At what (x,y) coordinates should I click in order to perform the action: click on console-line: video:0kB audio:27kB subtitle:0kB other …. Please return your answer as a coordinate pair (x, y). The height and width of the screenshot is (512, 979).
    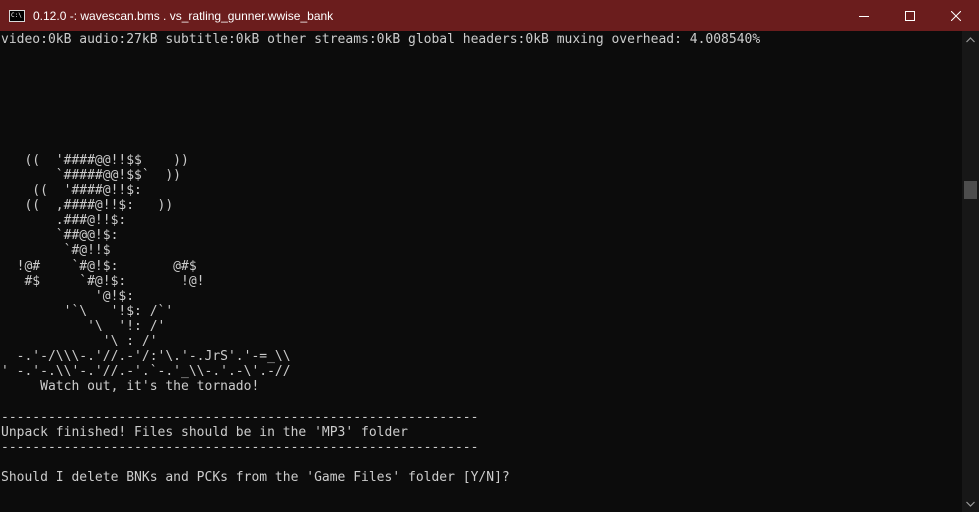
    Looking at the image, I should click on (381, 39).